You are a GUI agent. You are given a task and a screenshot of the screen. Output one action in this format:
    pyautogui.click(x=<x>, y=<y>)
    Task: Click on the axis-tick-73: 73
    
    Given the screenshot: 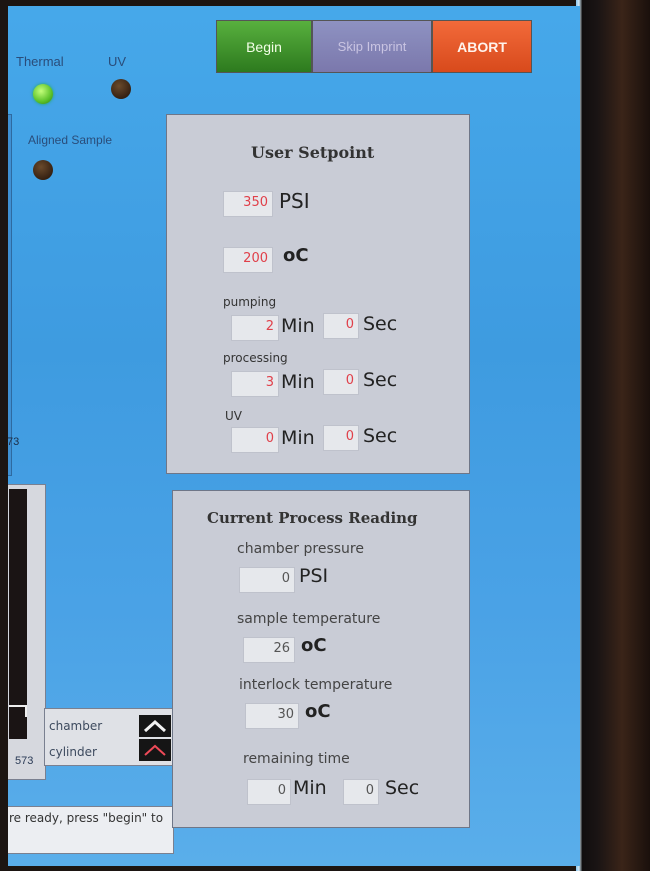 What is the action you would take?
    pyautogui.click(x=14, y=442)
    